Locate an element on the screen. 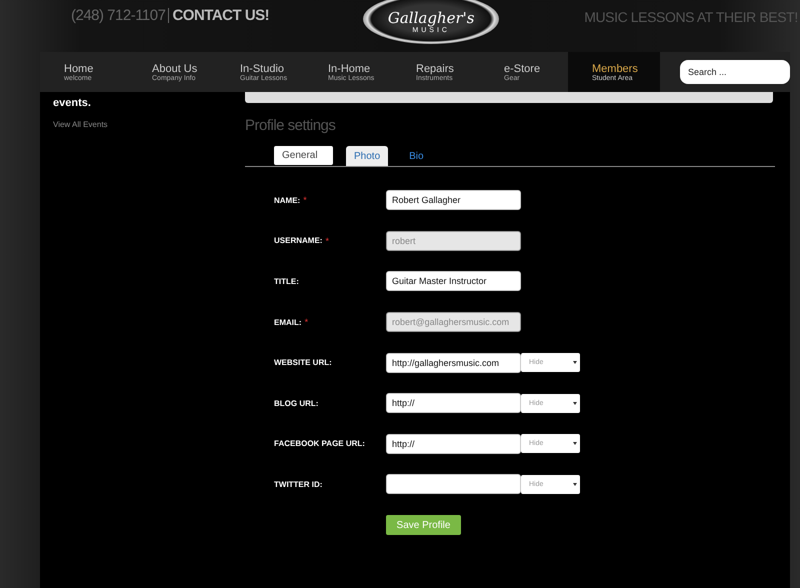  field-label: BLOG URL: is located at coordinates (296, 403).